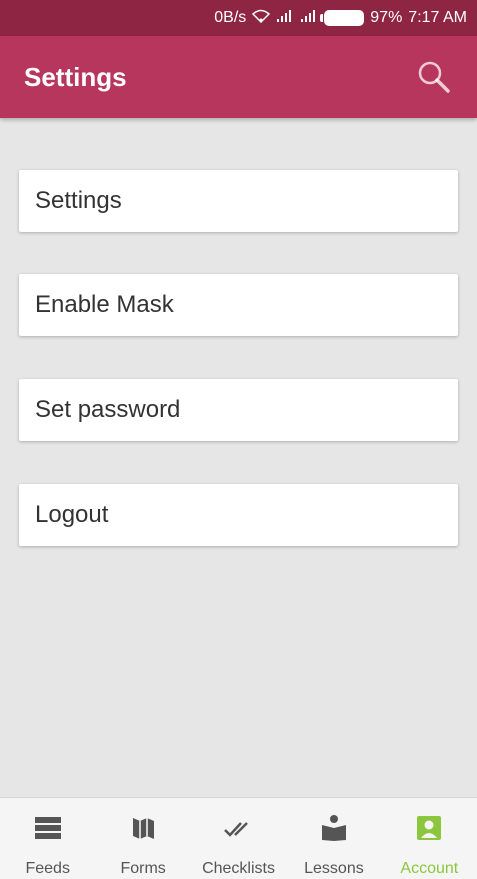 The height and width of the screenshot is (879, 477). I want to click on nav-lessons-label: Lessons, so click(334, 868).